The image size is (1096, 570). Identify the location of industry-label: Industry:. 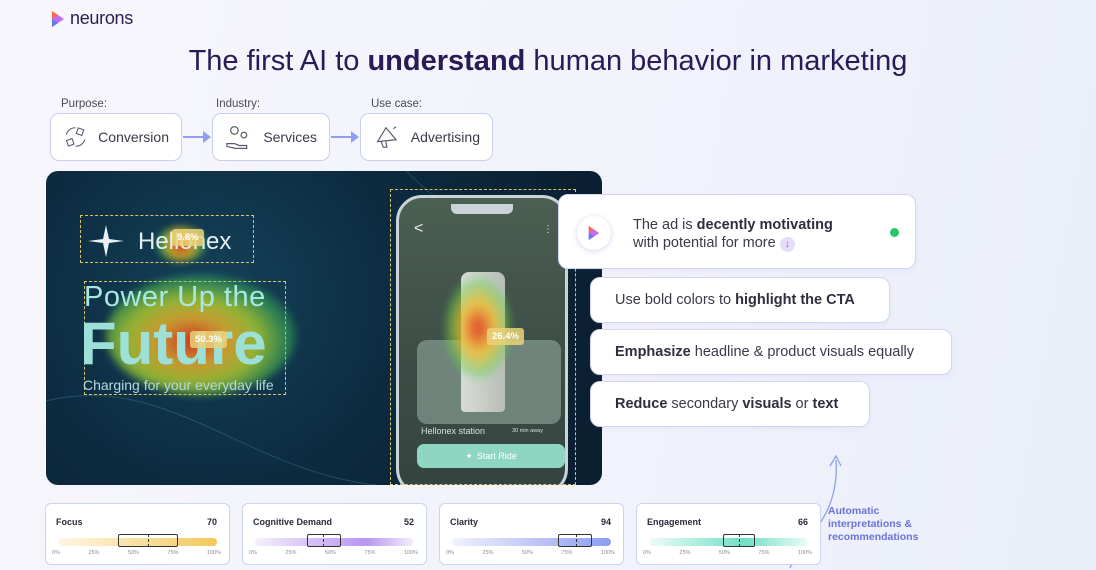
(238, 104).